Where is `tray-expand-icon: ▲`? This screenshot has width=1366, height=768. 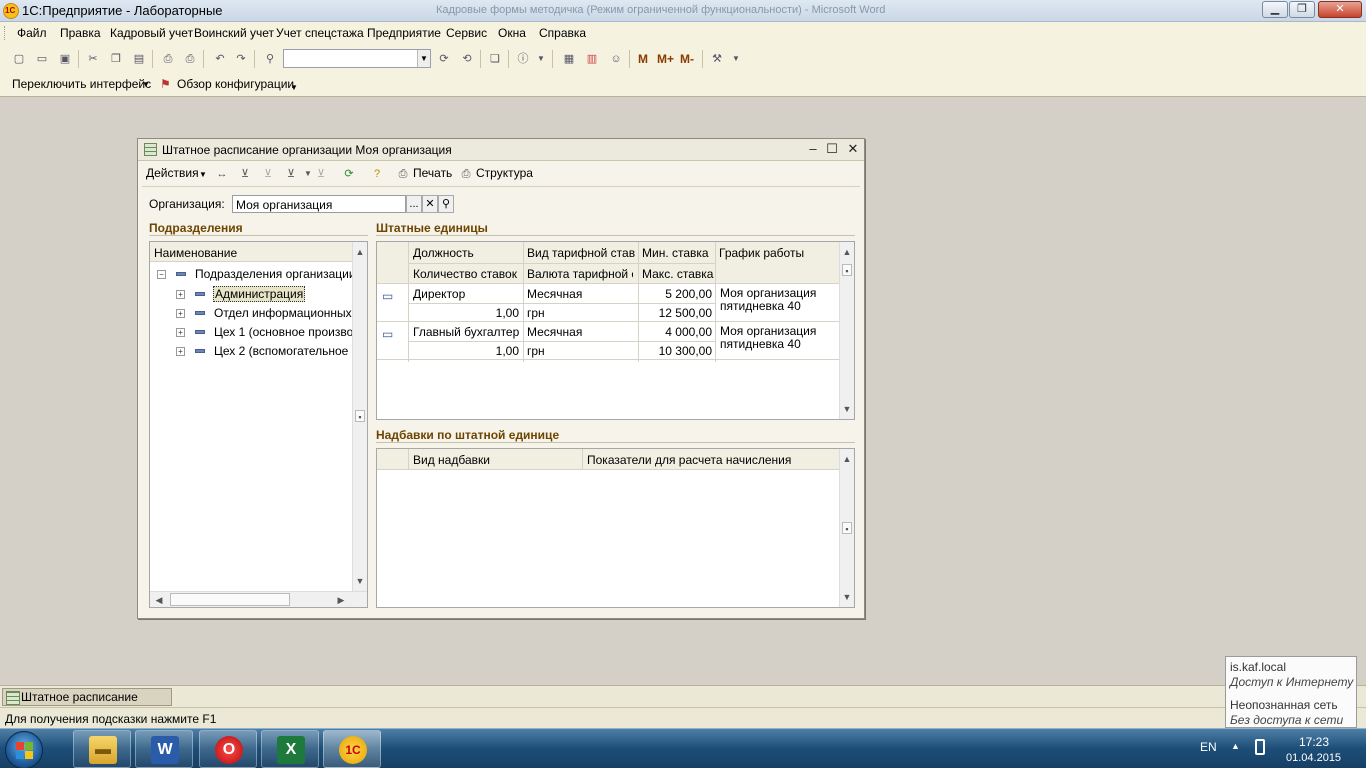 tray-expand-icon: ▲ is located at coordinates (1235, 746).